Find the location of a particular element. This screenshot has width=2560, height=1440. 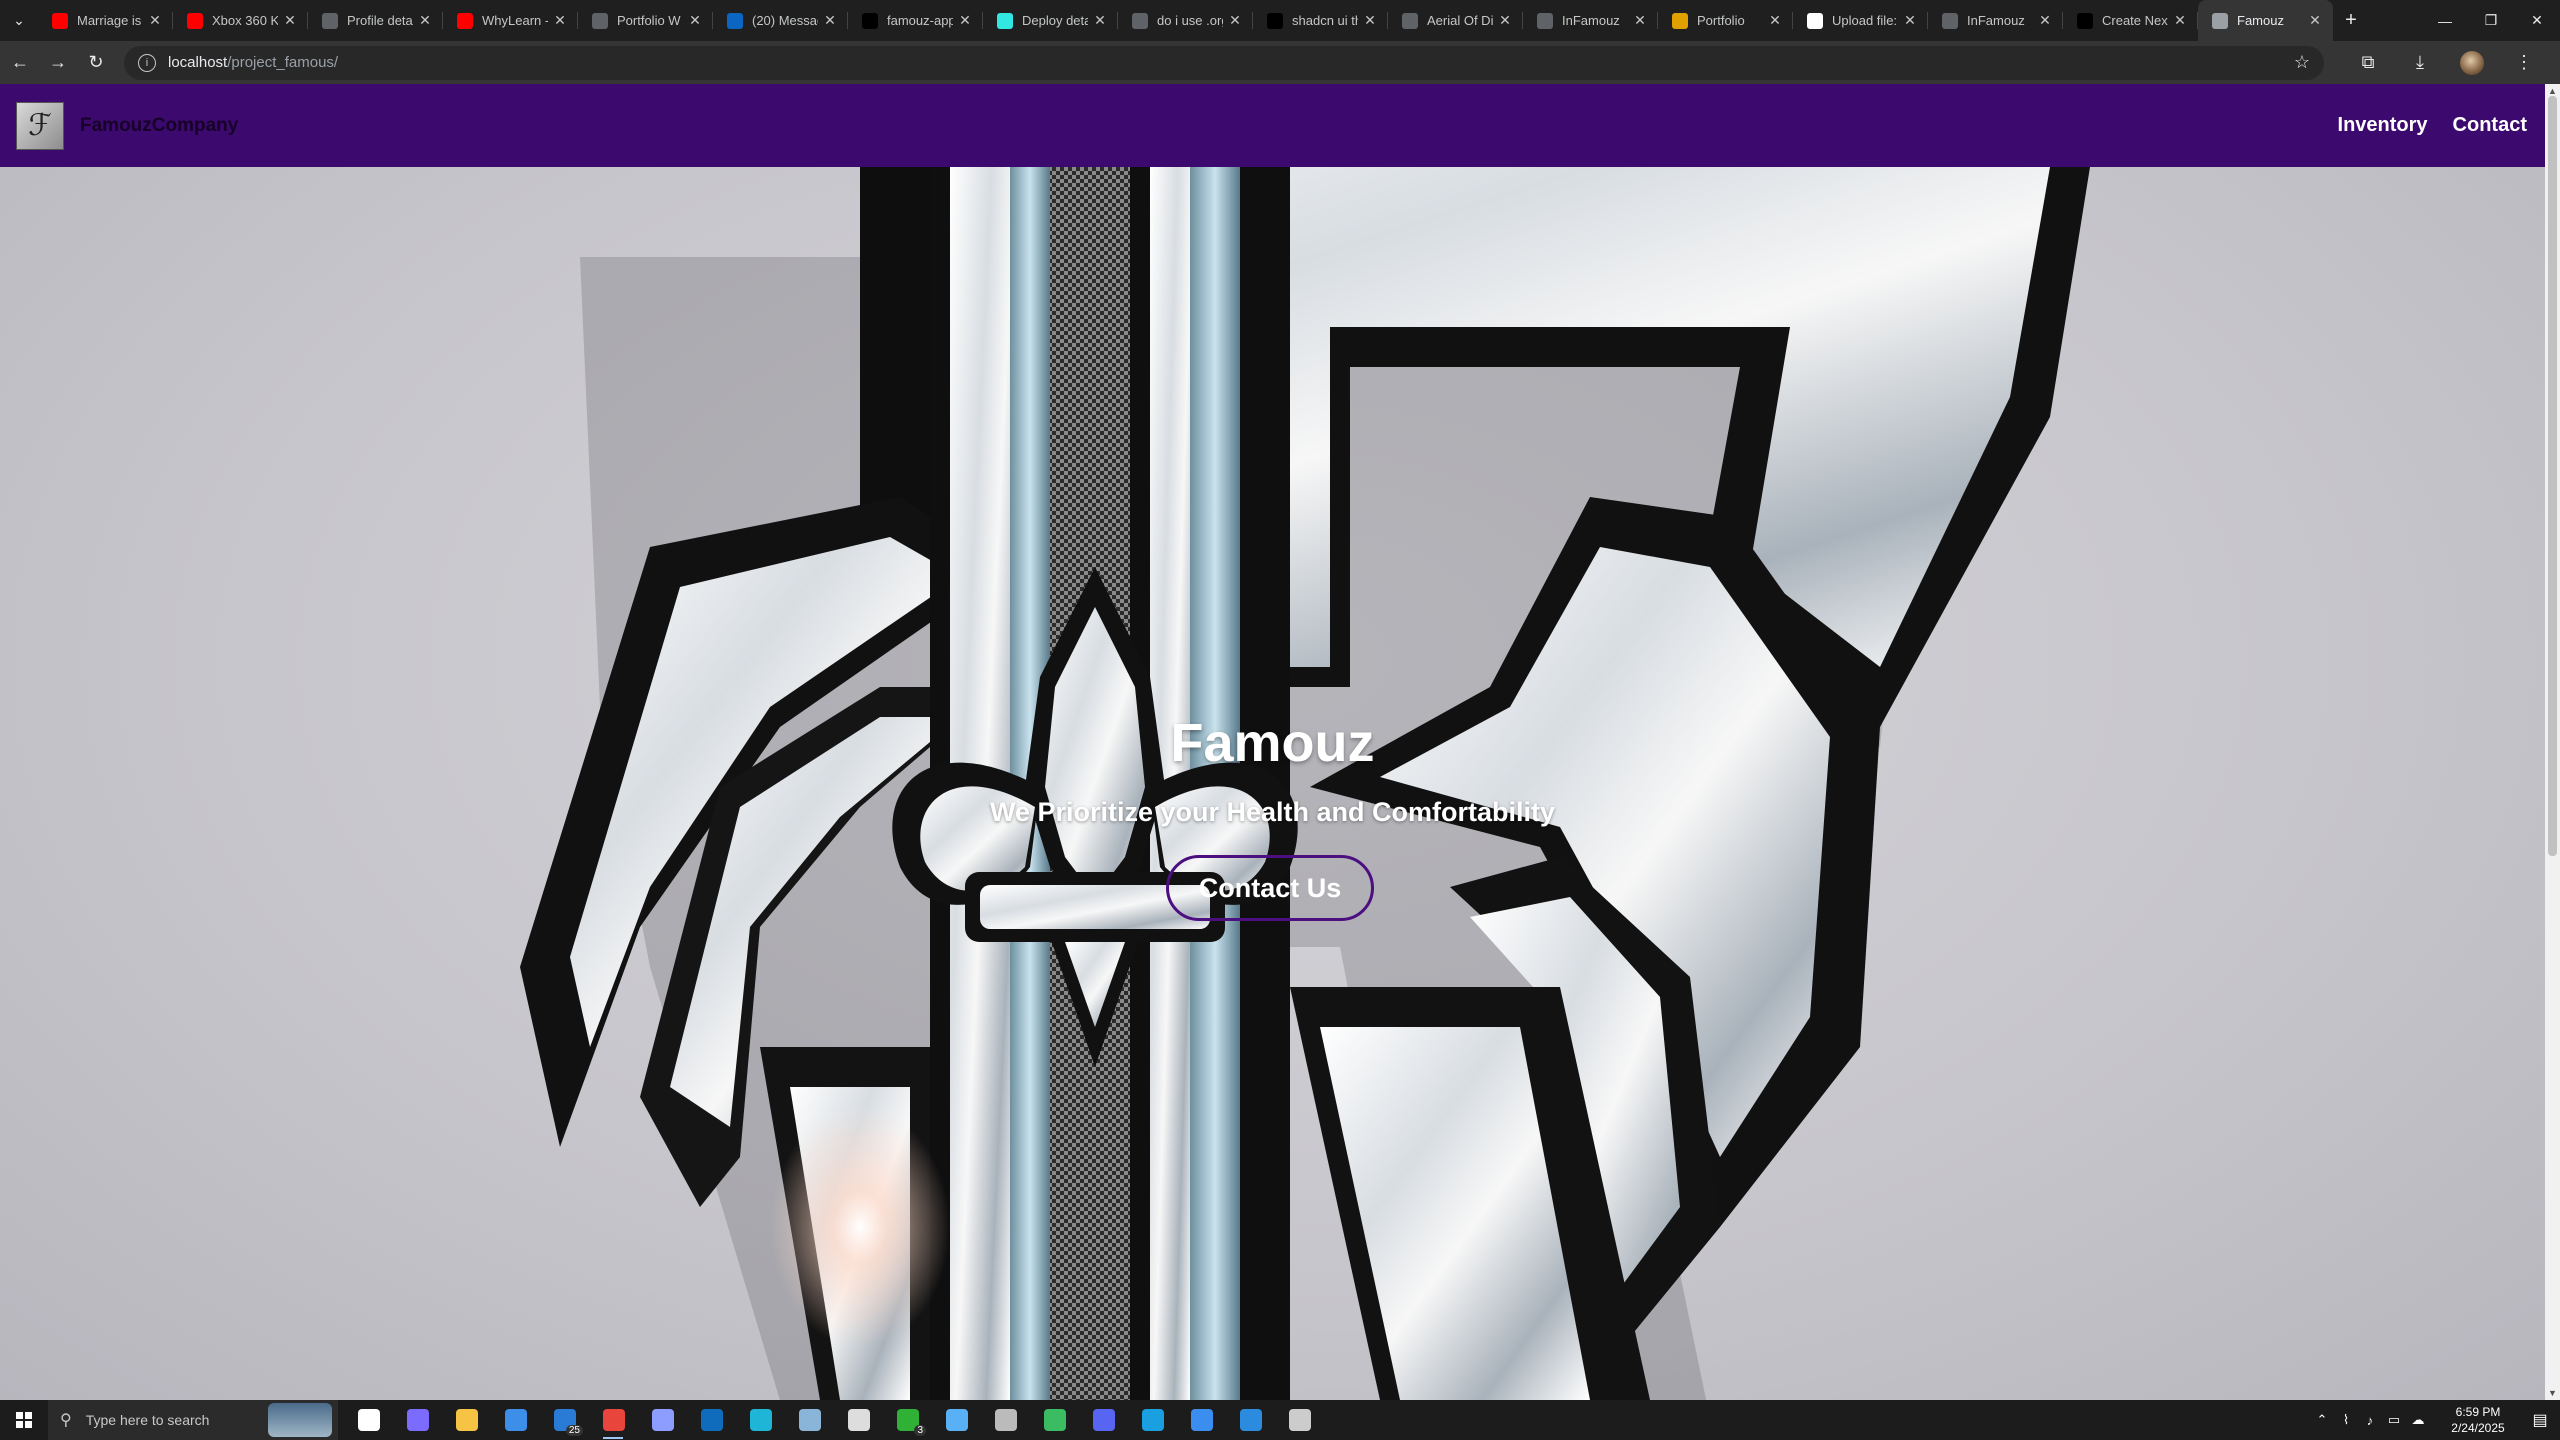

network-icon: ⌇ is located at coordinates (2346, 1420).